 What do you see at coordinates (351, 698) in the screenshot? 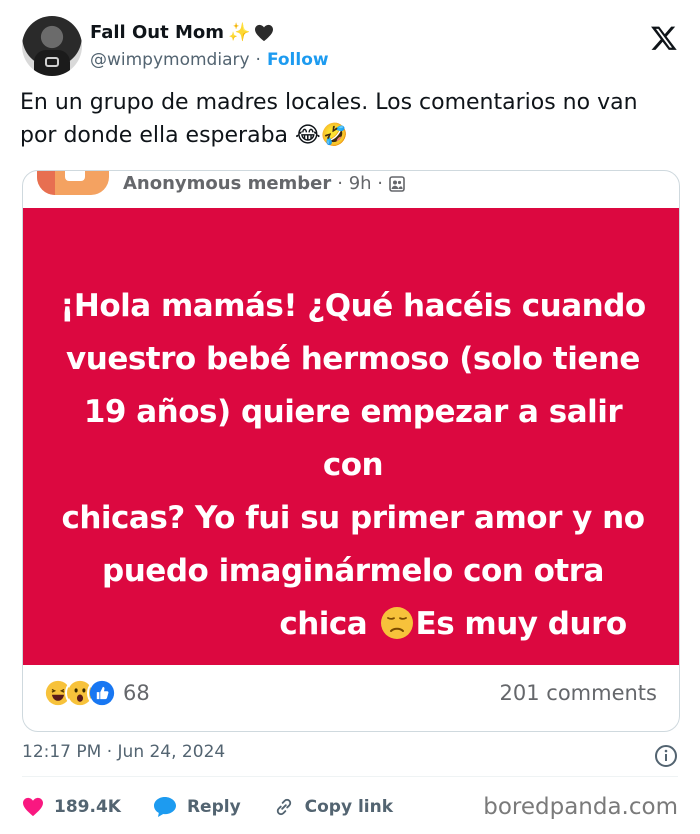
I see `embedded-post-footer: 68 201 comments` at bounding box center [351, 698].